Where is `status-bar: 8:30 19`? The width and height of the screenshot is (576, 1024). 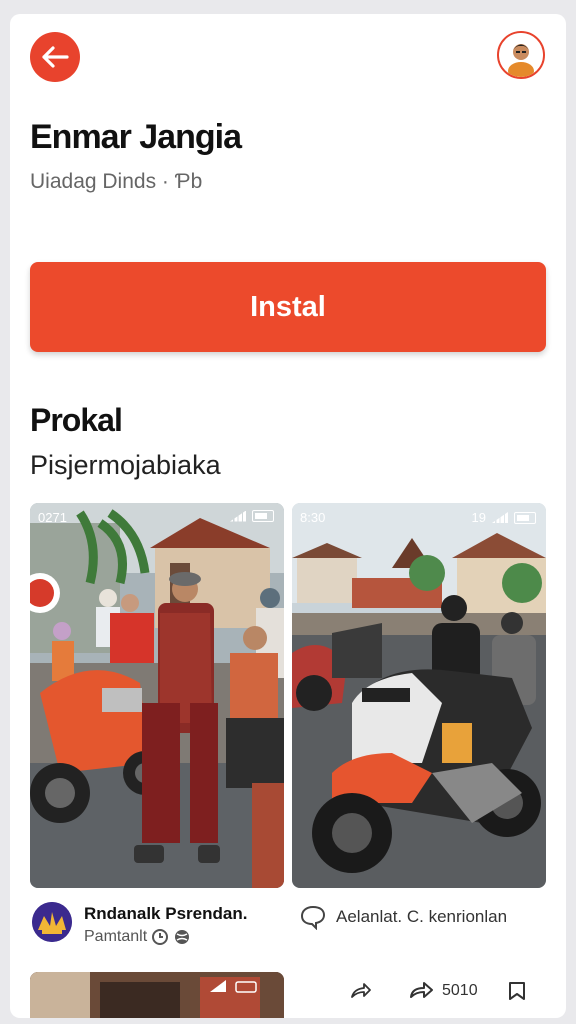
status-bar: 8:30 19 is located at coordinates (419, 518).